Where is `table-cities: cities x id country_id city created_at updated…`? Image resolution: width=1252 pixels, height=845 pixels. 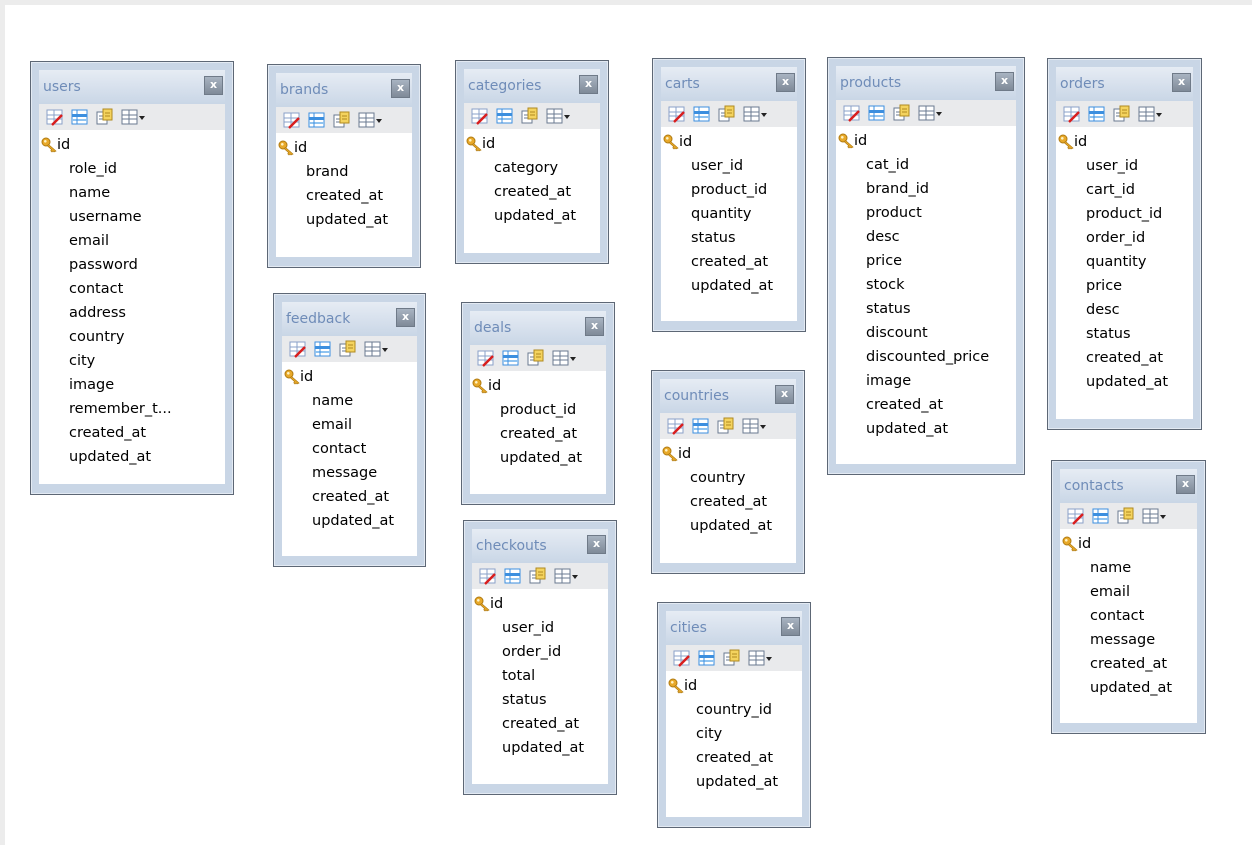
table-cities: cities x id country_id city created_at updated… is located at coordinates (734, 715).